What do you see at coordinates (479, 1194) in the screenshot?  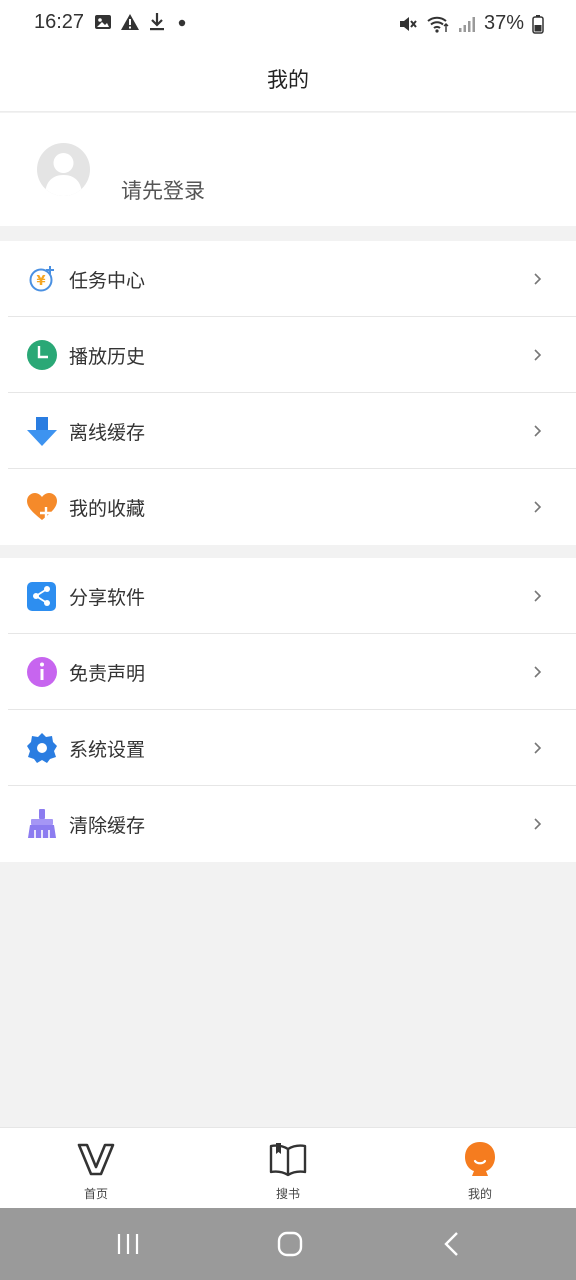 I see `tab-label: 我的` at bounding box center [479, 1194].